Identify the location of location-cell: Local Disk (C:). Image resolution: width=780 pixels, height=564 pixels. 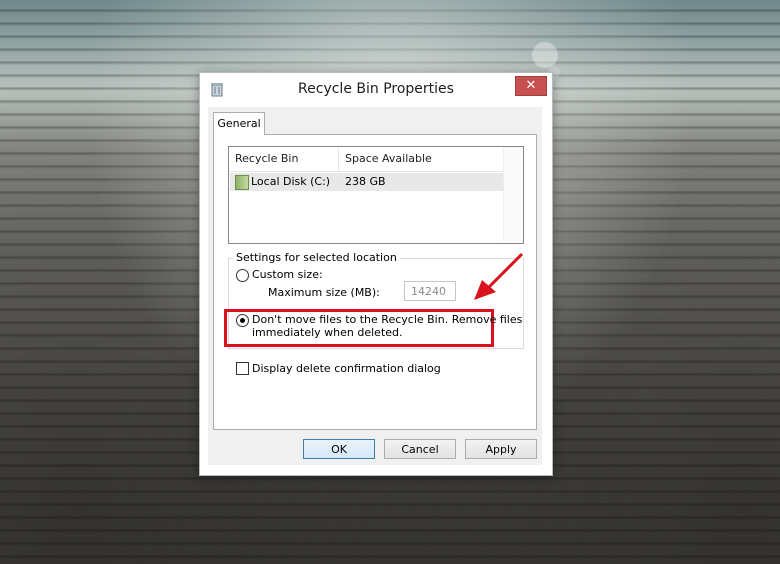
(291, 181).